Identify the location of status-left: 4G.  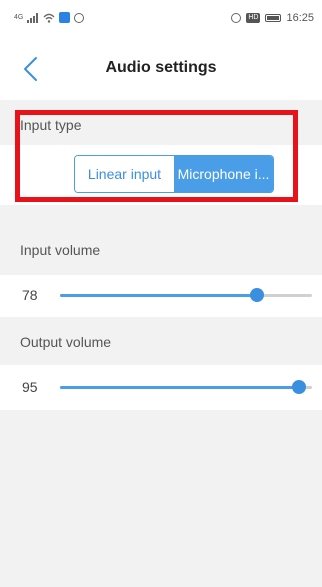
(49, 17).